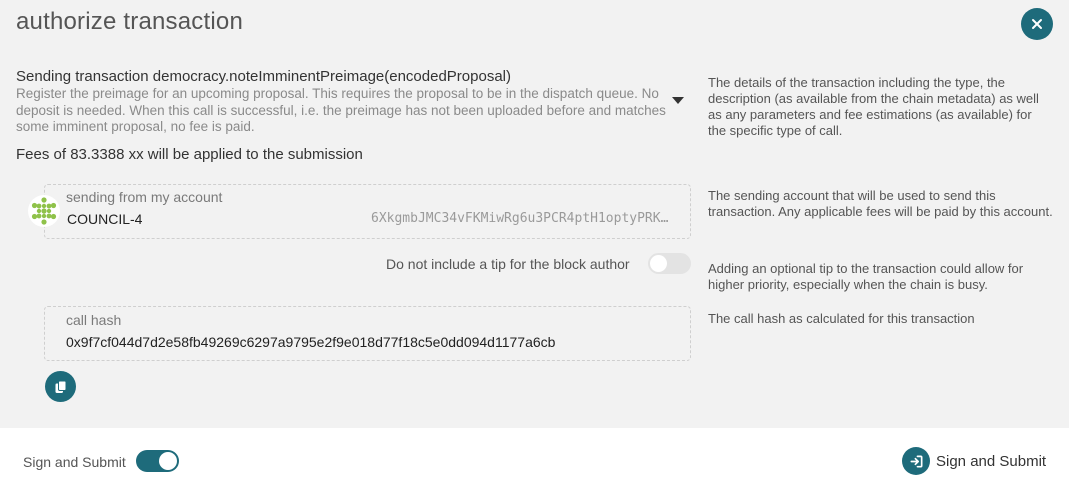 This screenshot has width=1069, height=489. I want to click on account-name: COUNCIL-4, so click(105, 219).